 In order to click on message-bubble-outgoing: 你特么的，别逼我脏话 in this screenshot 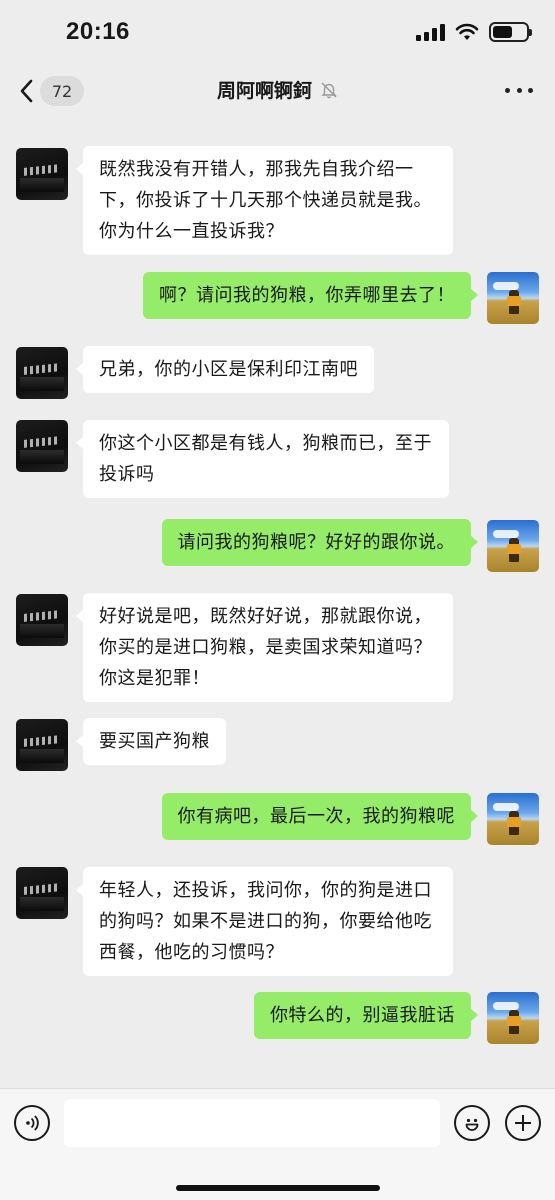, I will do `click(366, 1015)`.